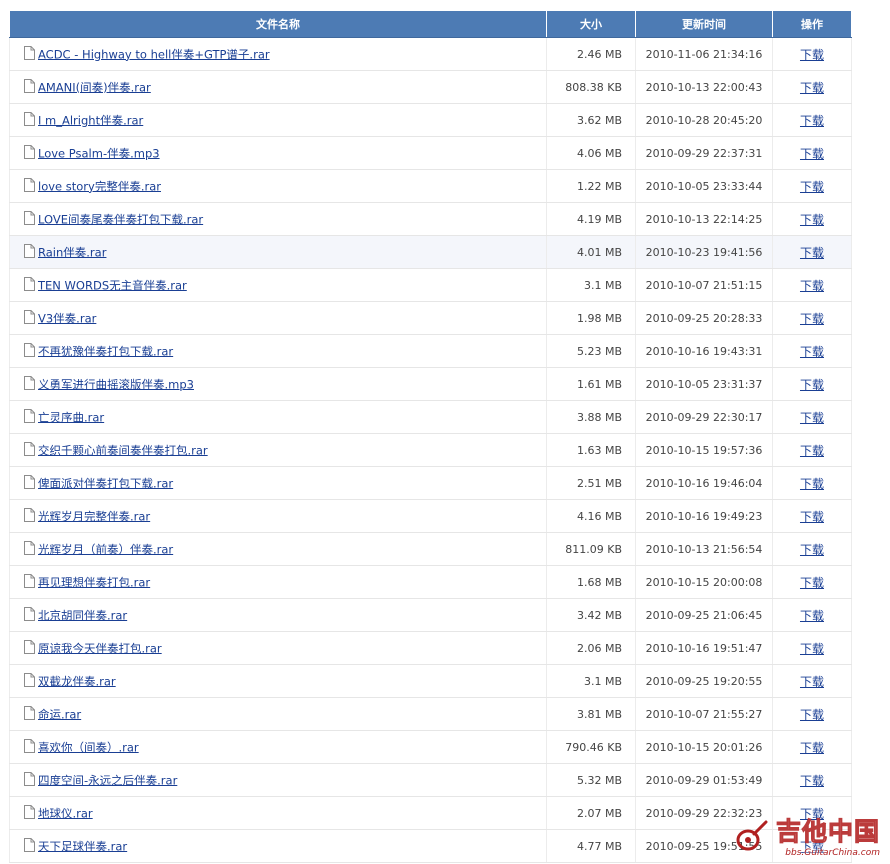 This screenshot has height=864, width=890. I want to click on file-name-link: 命运.rar, so click(59, 714).